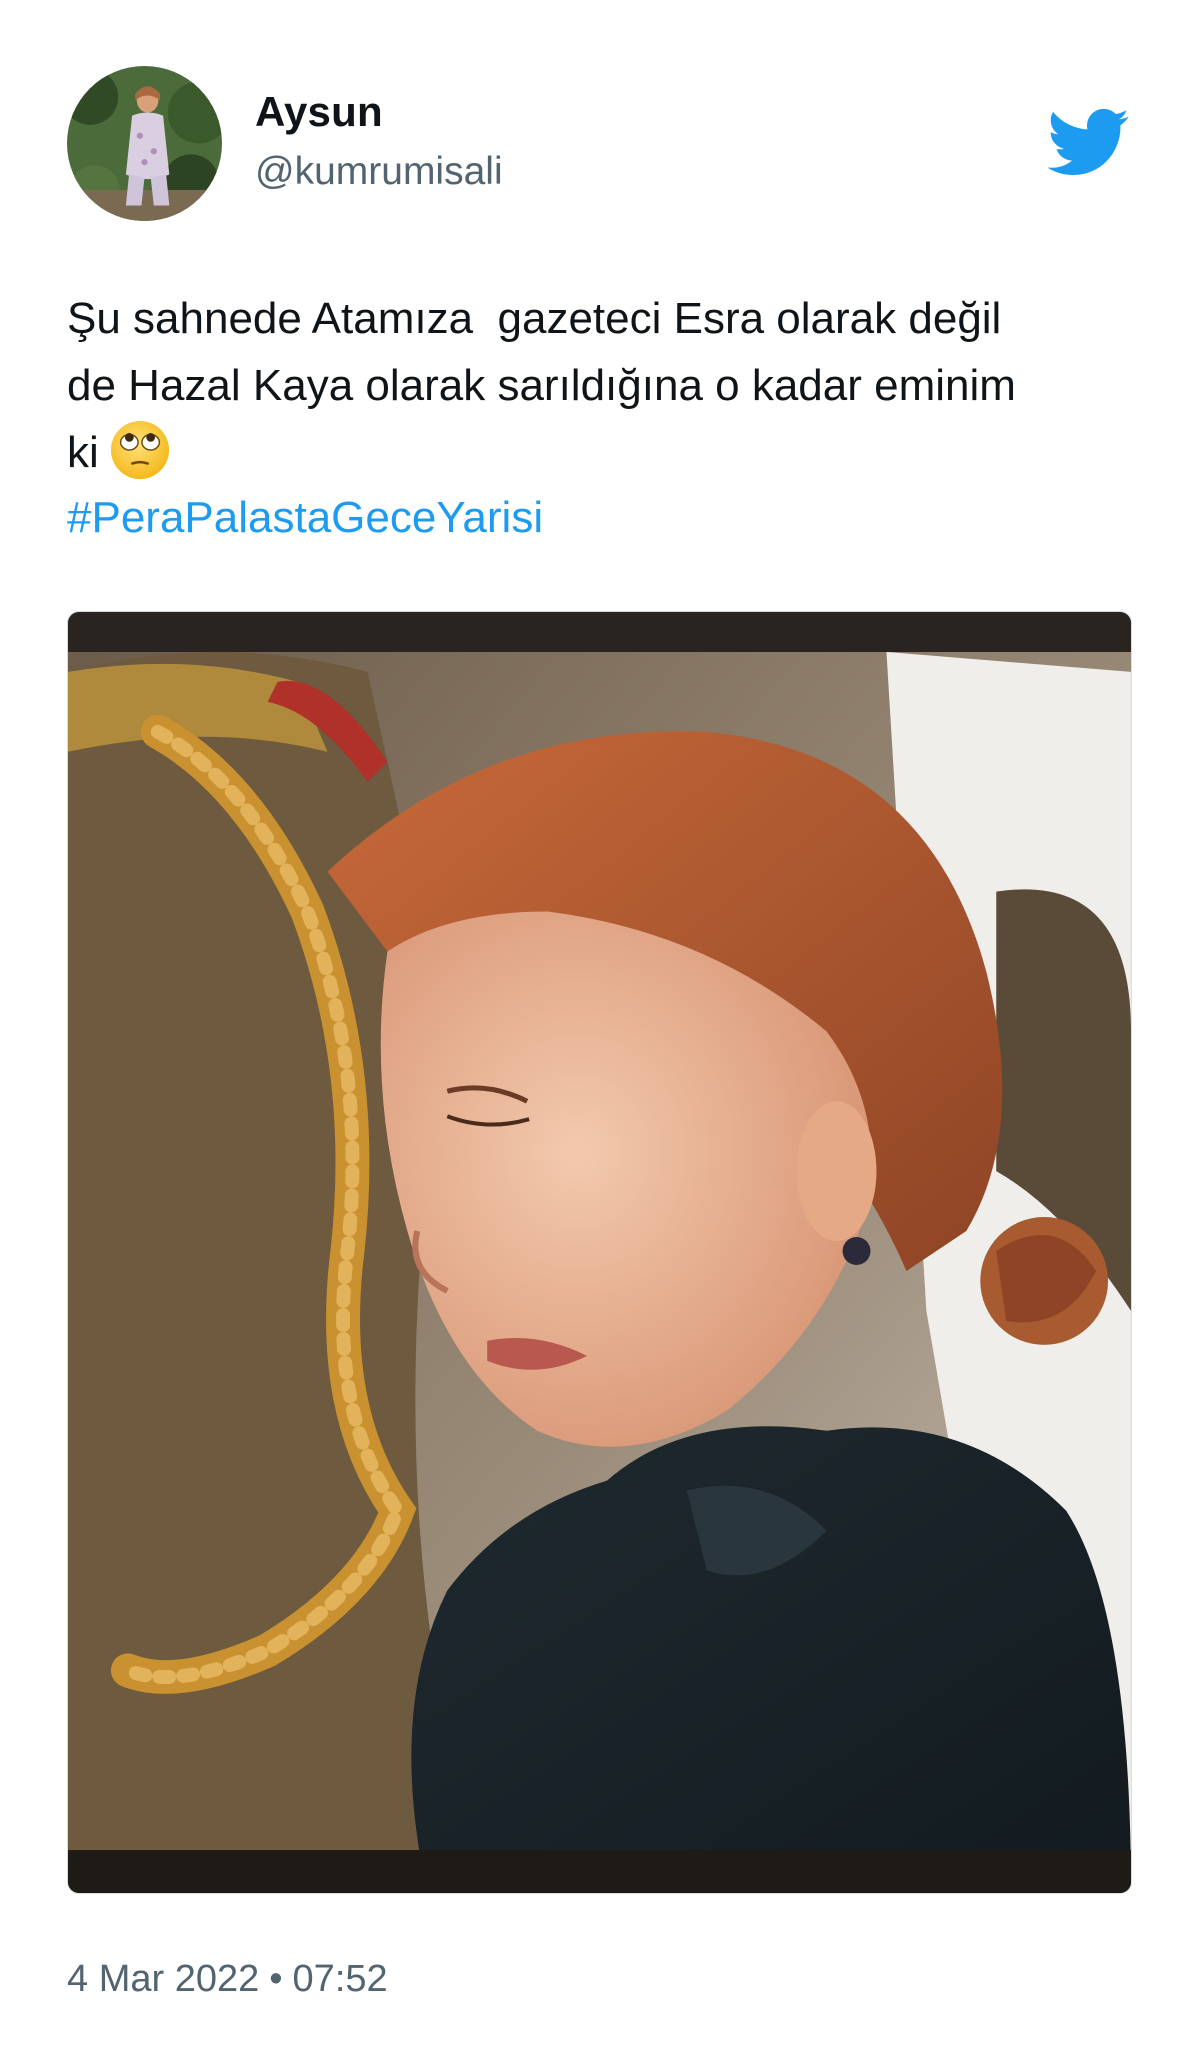  I want to click on avatar, so click(144, 143).